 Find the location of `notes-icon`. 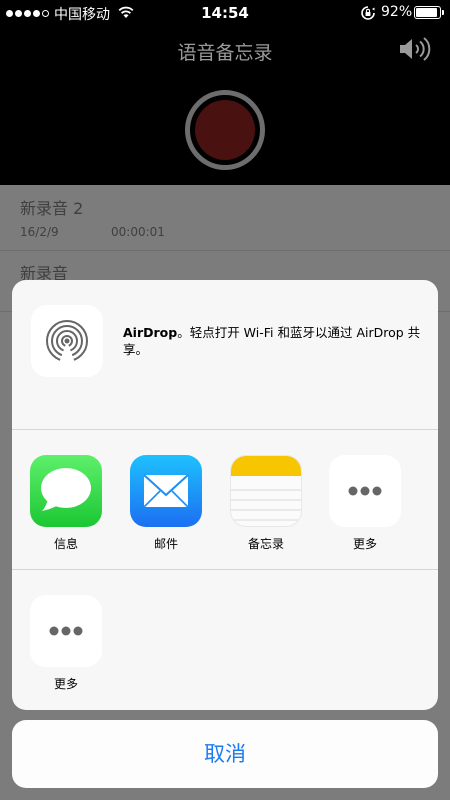

notes-icon is located at coordinates (266, 491).